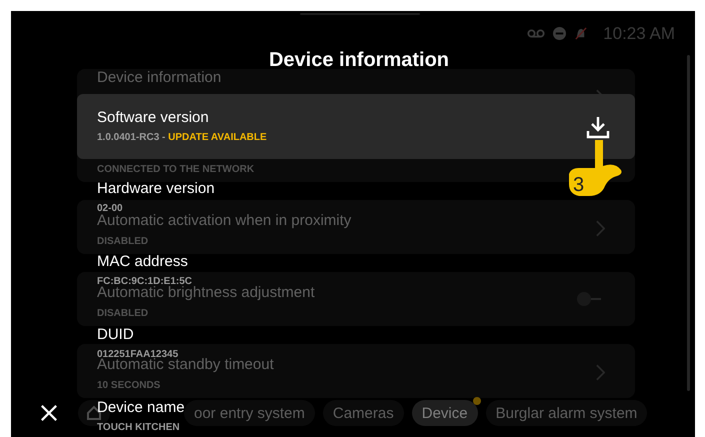 Image resolution: width=705 pixels, height=437 pixels. Describe the element at coordinates (128, 386) in the screenshot. I see `setting-status: 10 SECONDS` at that location.